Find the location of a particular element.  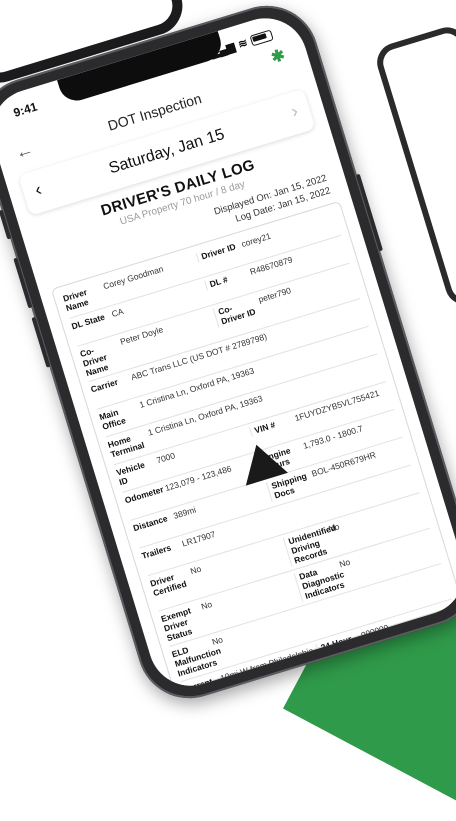

wifi-icon: ≋ is located at coordinates (243, 43).